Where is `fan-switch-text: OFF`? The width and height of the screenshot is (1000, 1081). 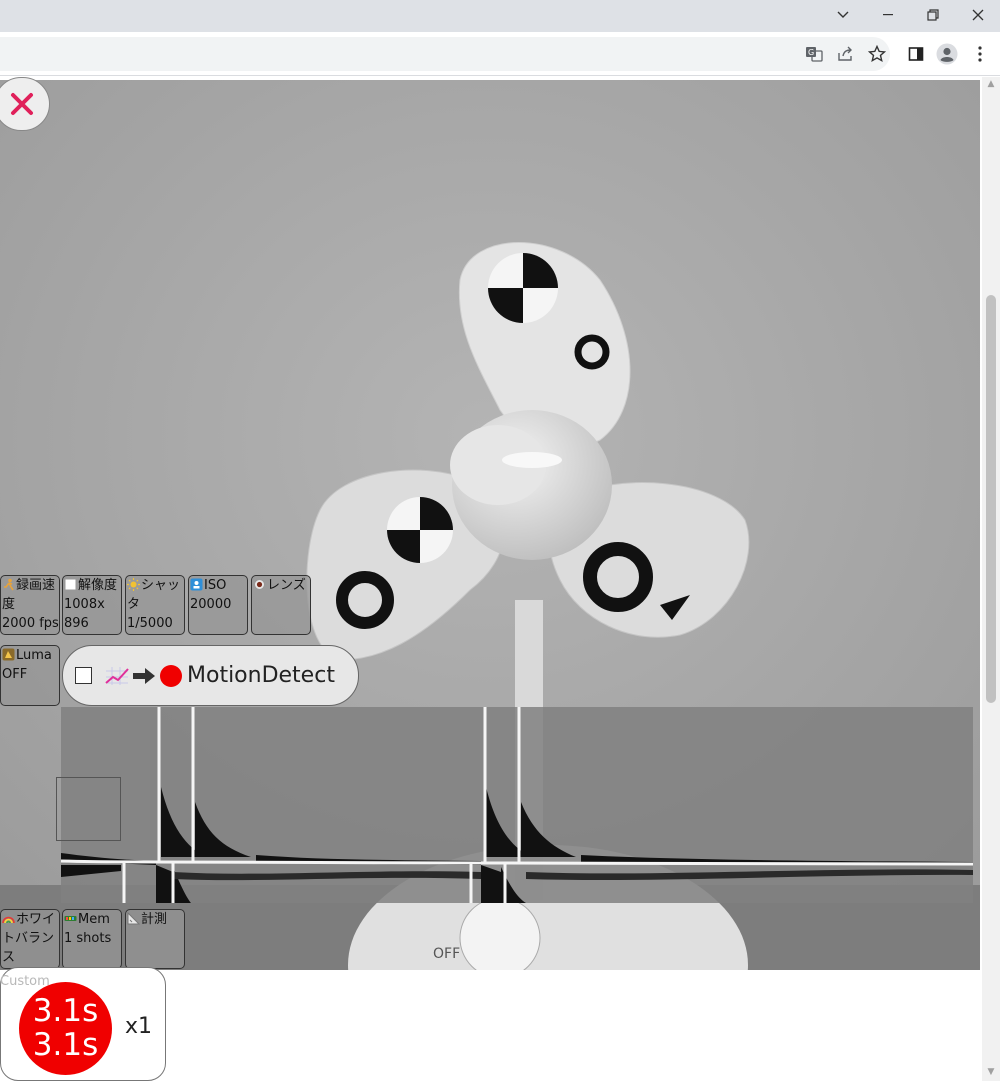 fan-switch-text: OFF is located at coordinates (446, 954).